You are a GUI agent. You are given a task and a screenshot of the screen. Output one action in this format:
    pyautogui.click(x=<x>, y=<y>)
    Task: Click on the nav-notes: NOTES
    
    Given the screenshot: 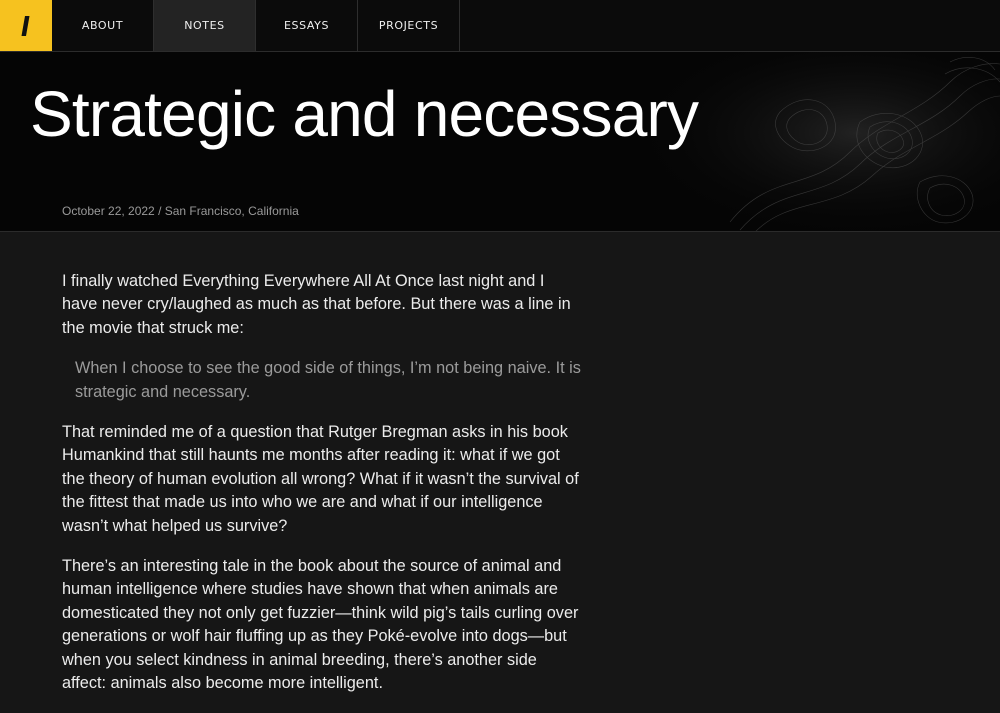 What is the action you would take?
    pyautogui.click(x=205, y=25)
    